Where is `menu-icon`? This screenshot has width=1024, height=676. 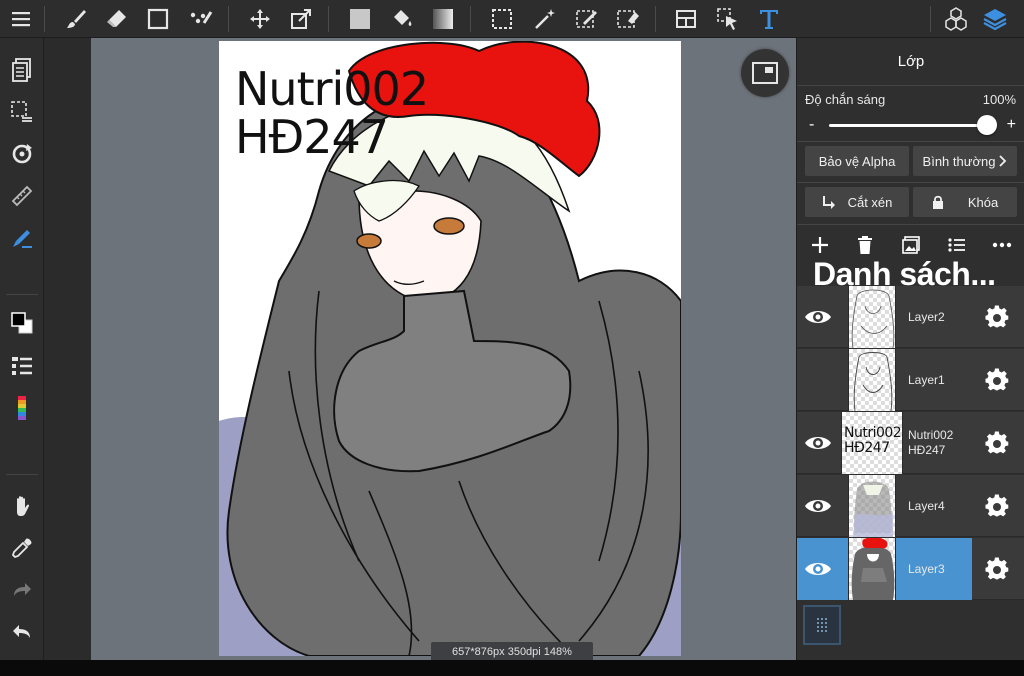
menu-icon is located at coordinates (21, 19).